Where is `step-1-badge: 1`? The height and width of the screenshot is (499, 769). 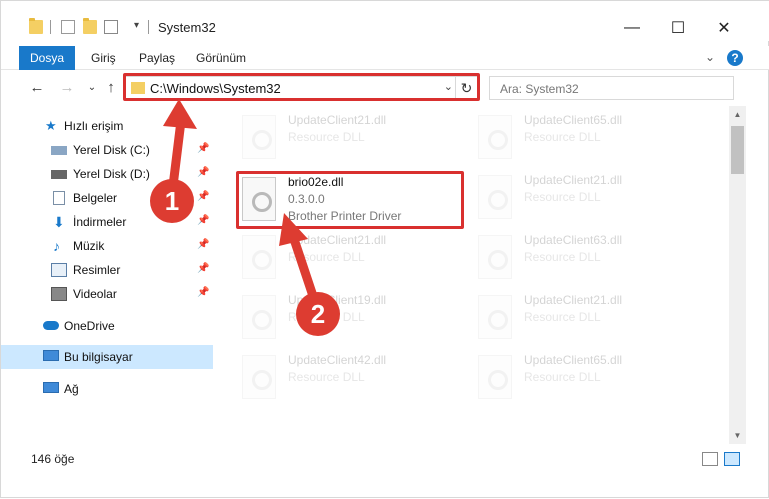 step-1-badge: 1 is located at coordinates (172, 201).